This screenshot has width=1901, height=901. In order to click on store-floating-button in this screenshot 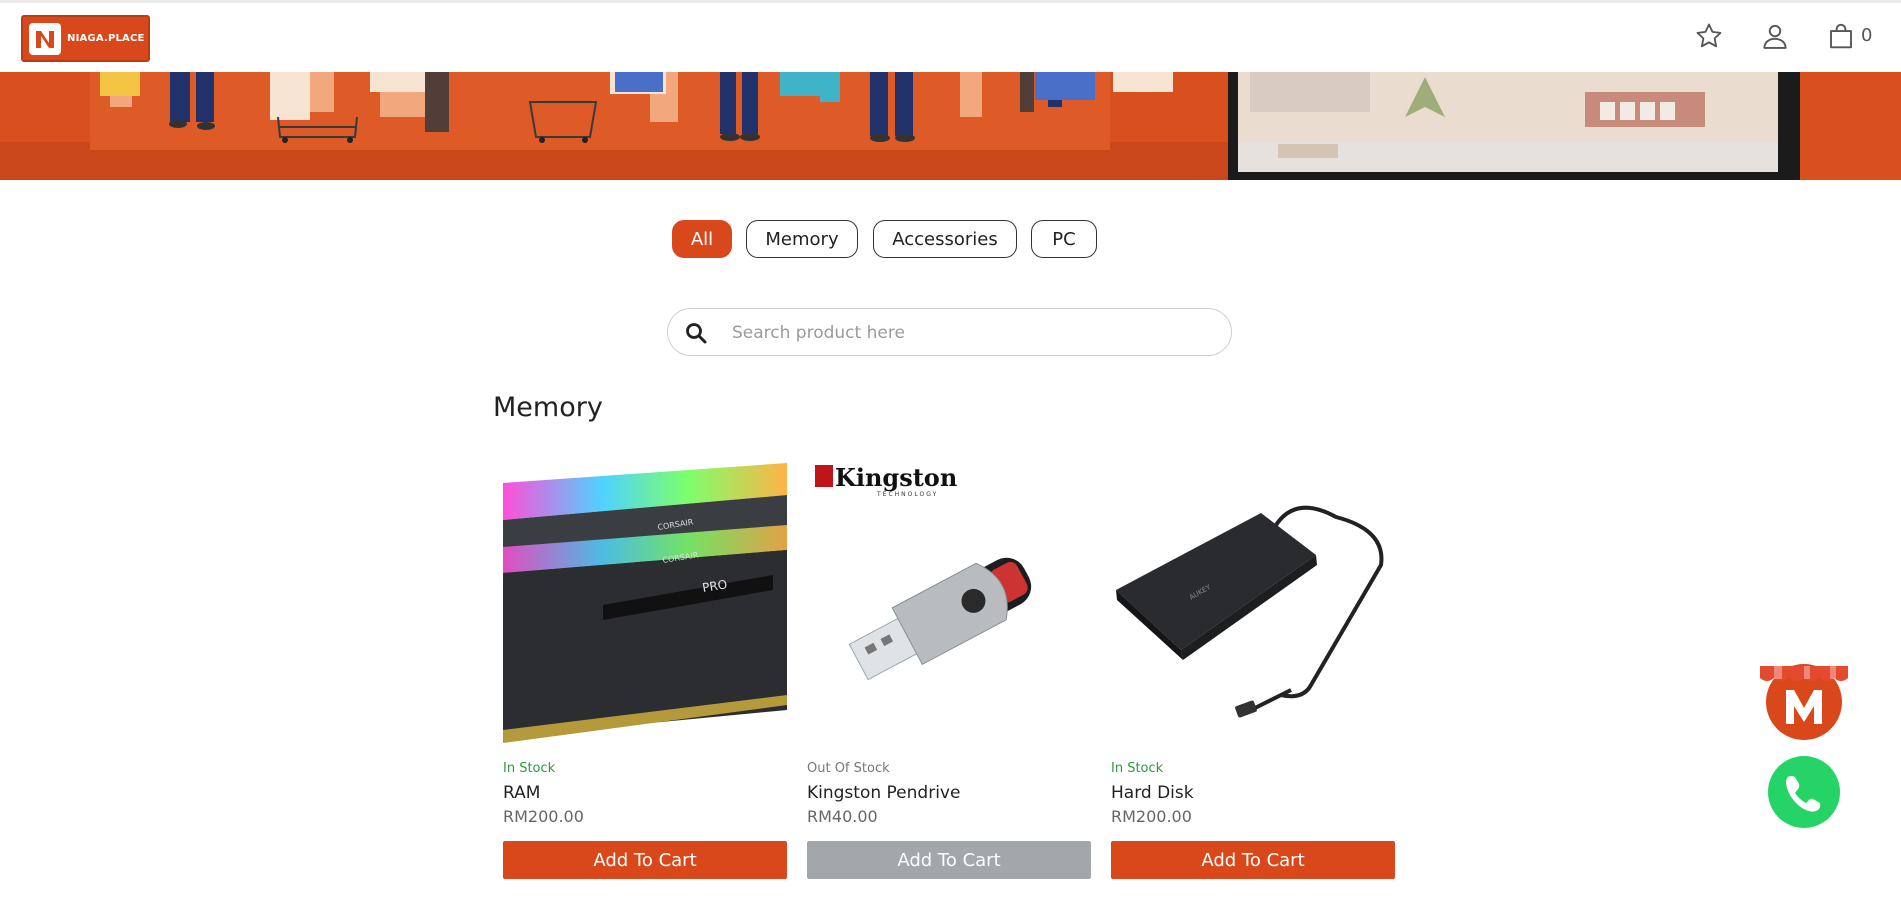, I will do `click(1804, 698)`.